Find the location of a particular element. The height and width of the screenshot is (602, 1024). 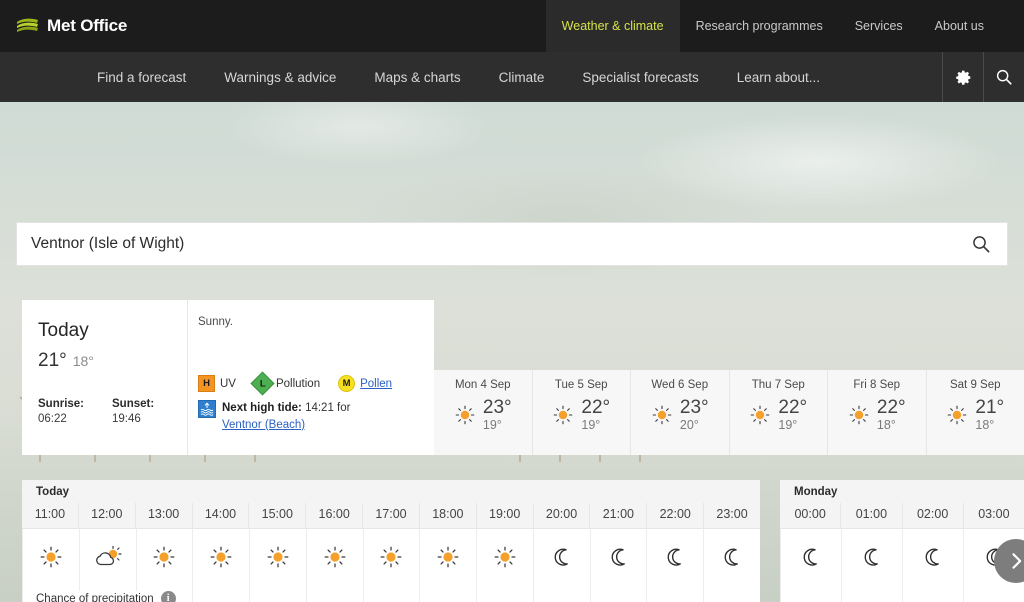

week-day-body: 22° 19° is located at coordinates (778, 415).